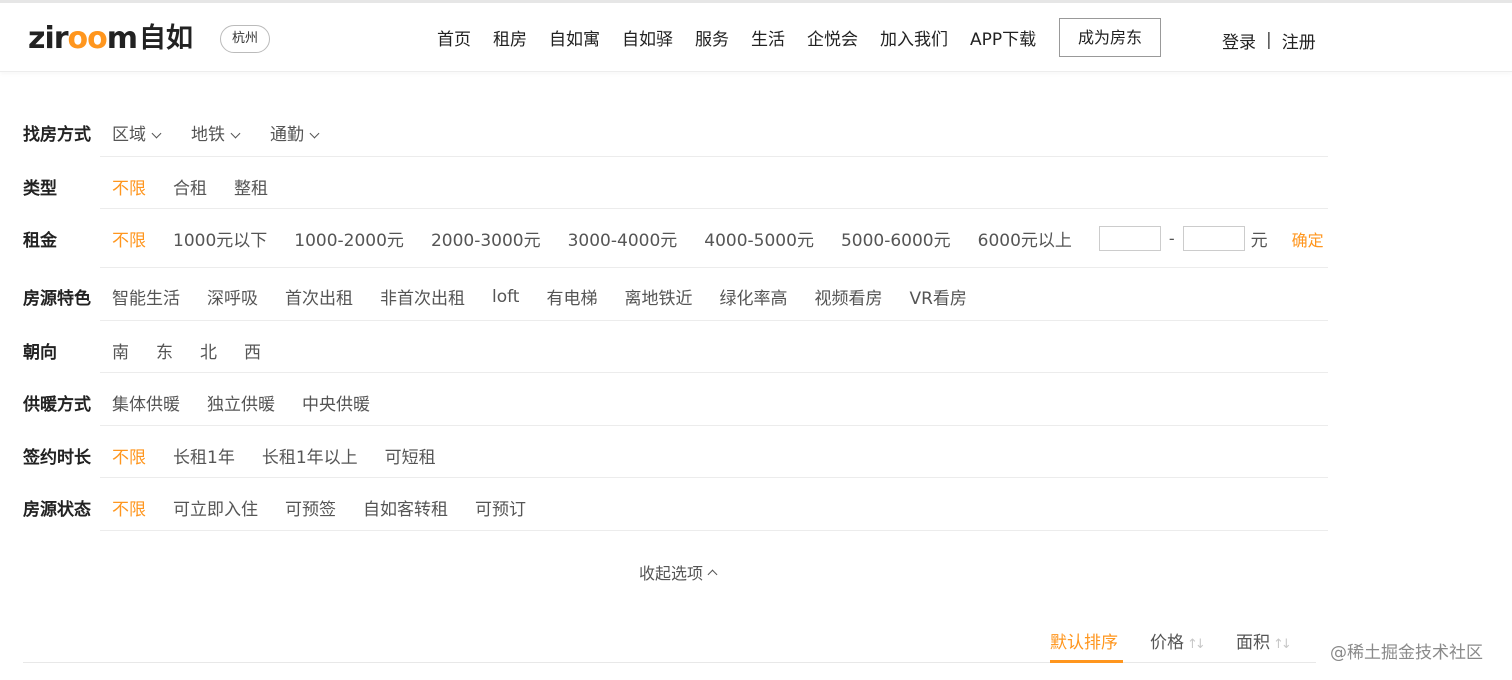  I want to click on status-option-sublet: 自如客转租, so click(405, 507).